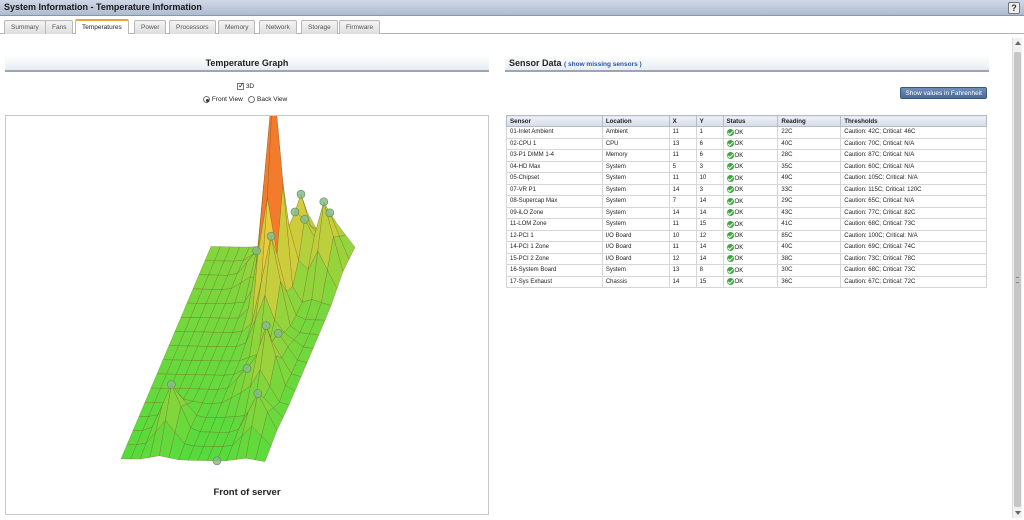 The height and width of the screenshot is (520, 1024). I want to click on col-location: Location, so click(635, 121).